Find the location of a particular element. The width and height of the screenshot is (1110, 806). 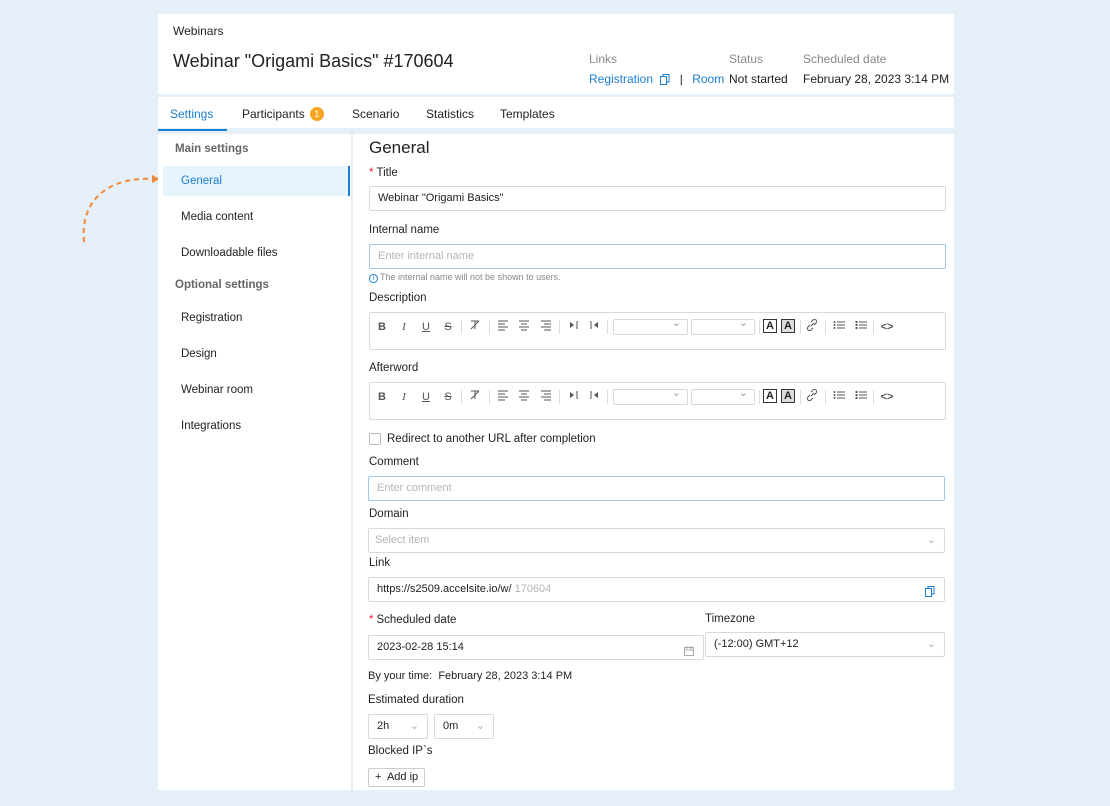

redirect-label: Redirect to another URL after completion is located at coordinates (491, 439).